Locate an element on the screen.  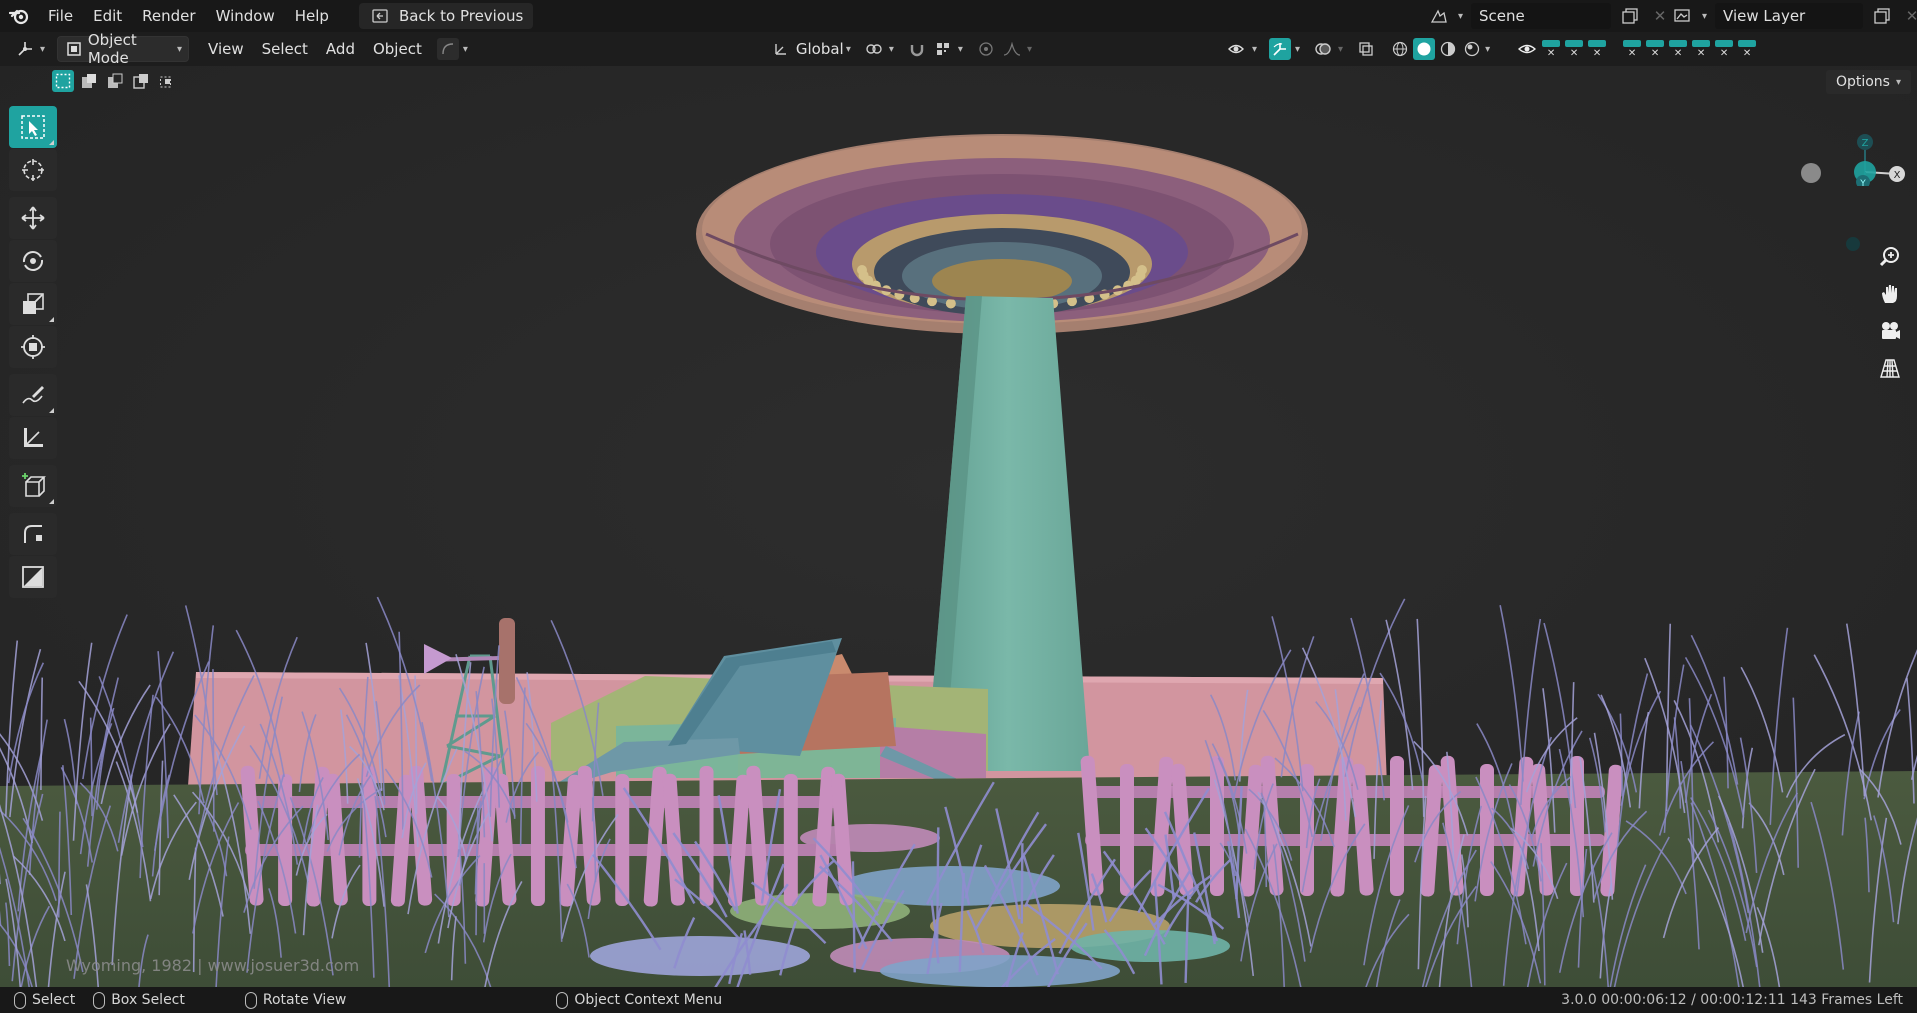
curve-icon is located at coordinates (447, 49).